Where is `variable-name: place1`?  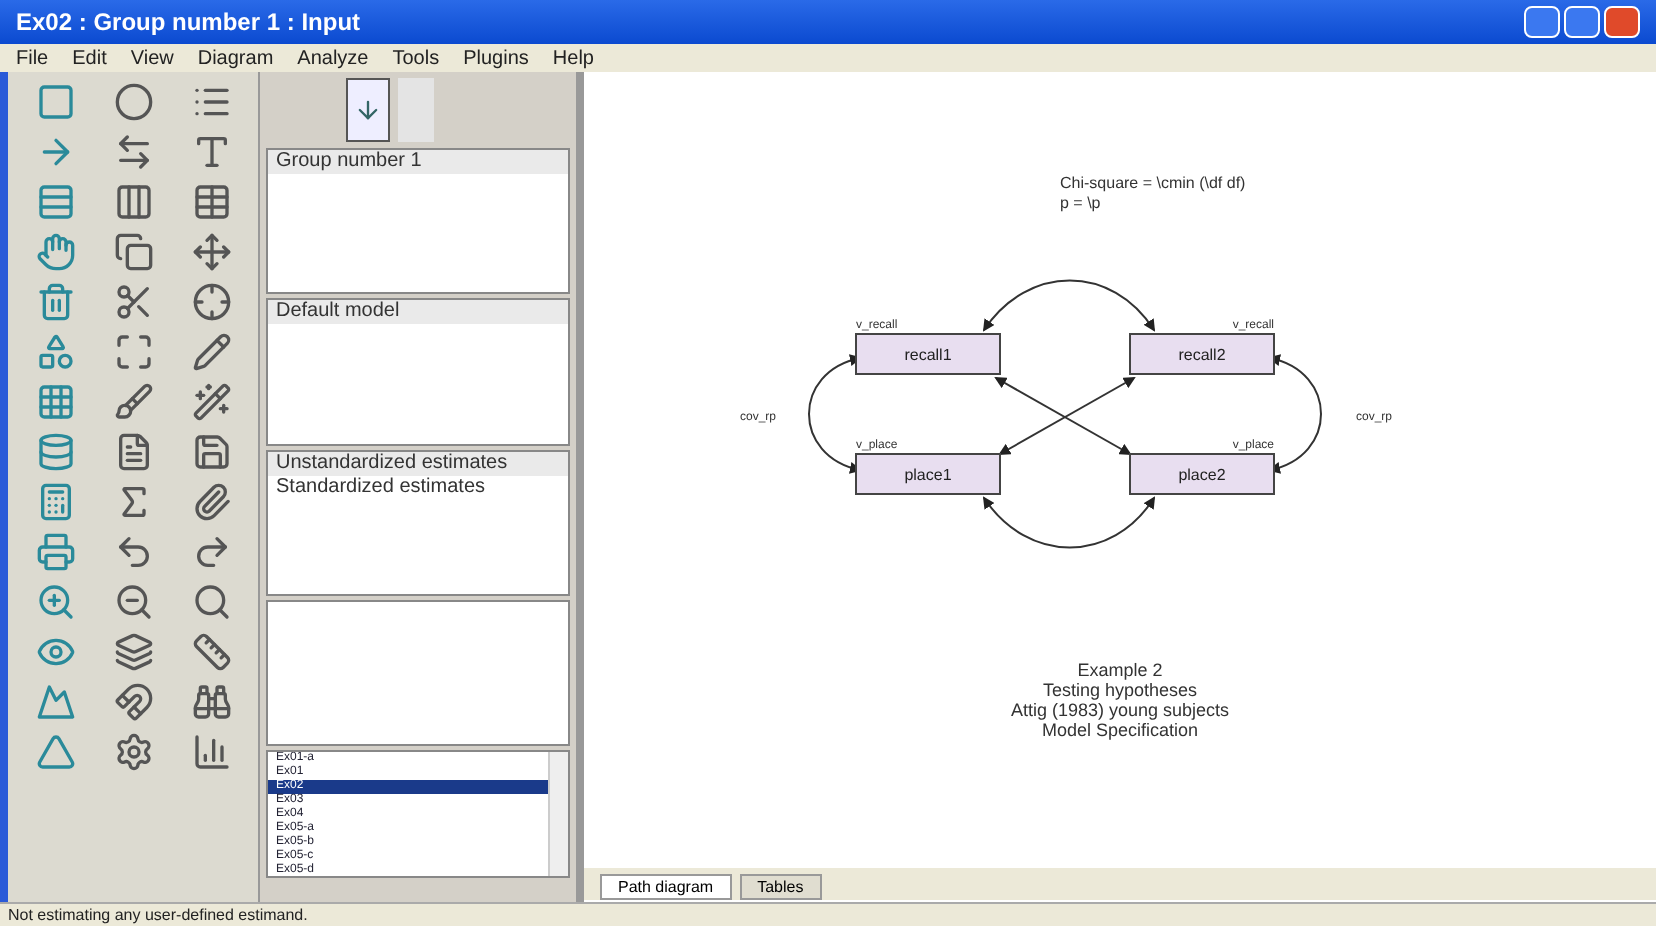 variable-name: place1 is located at coordinates (928, 475).